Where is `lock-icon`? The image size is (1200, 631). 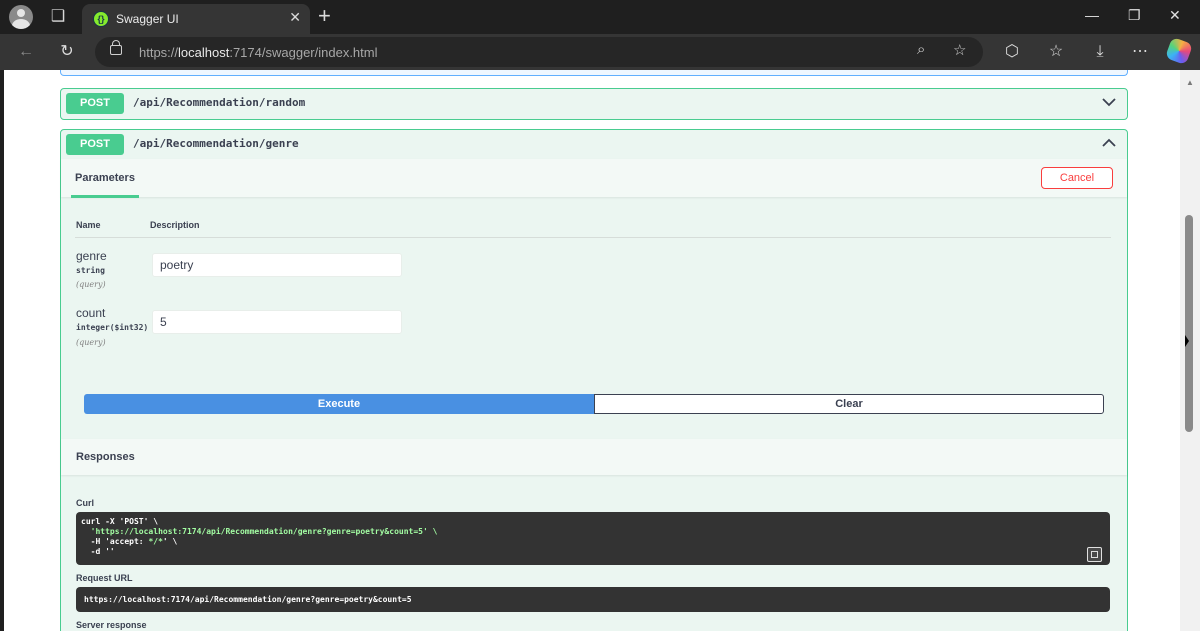
lock-icon is located at coordinates (116, 47).